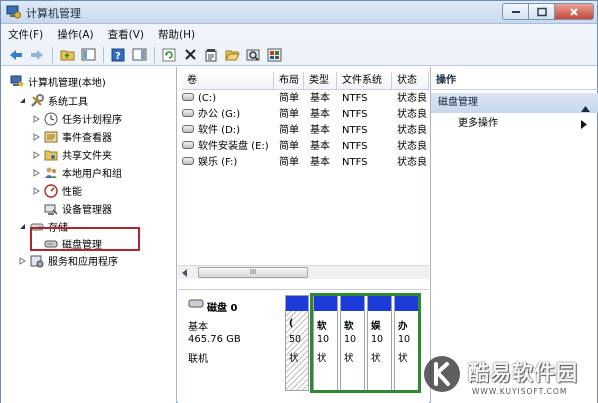 The image size is (598, 403). Describe the element at coordinates (303, 115) in the screenshot. I see `table-row: 办公 (G:) 简单 基本 NTFS 状态良` at that location.